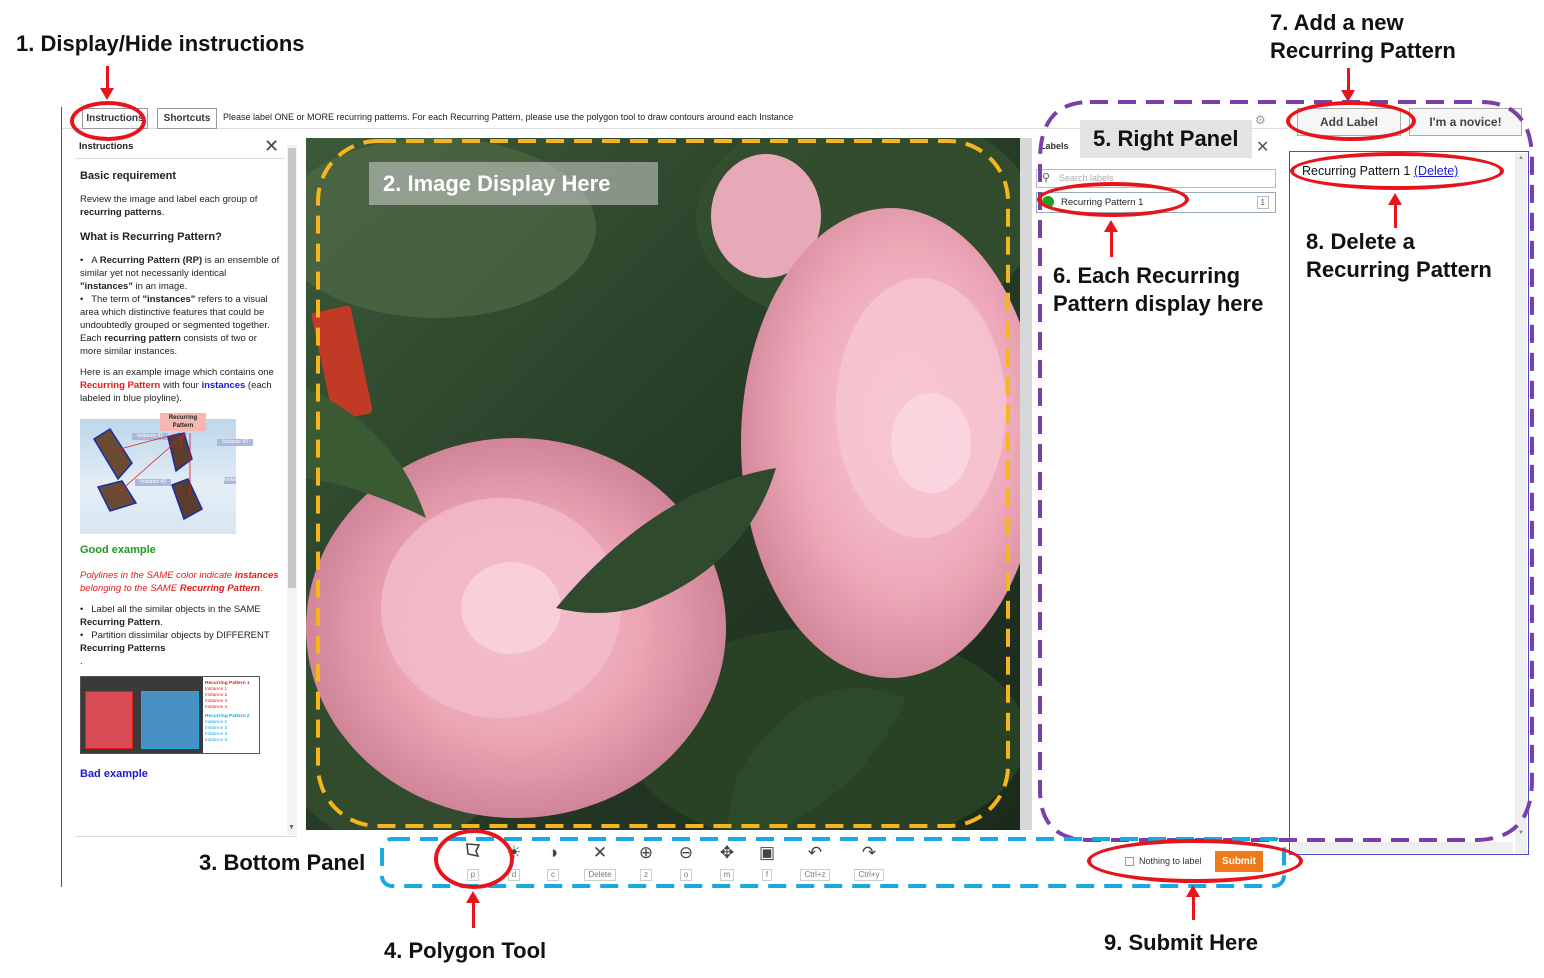  What do you see at coordinates (1395, 199) in the screenshot?
I see `arrow-8-head` at bounding box center [1395, 199].